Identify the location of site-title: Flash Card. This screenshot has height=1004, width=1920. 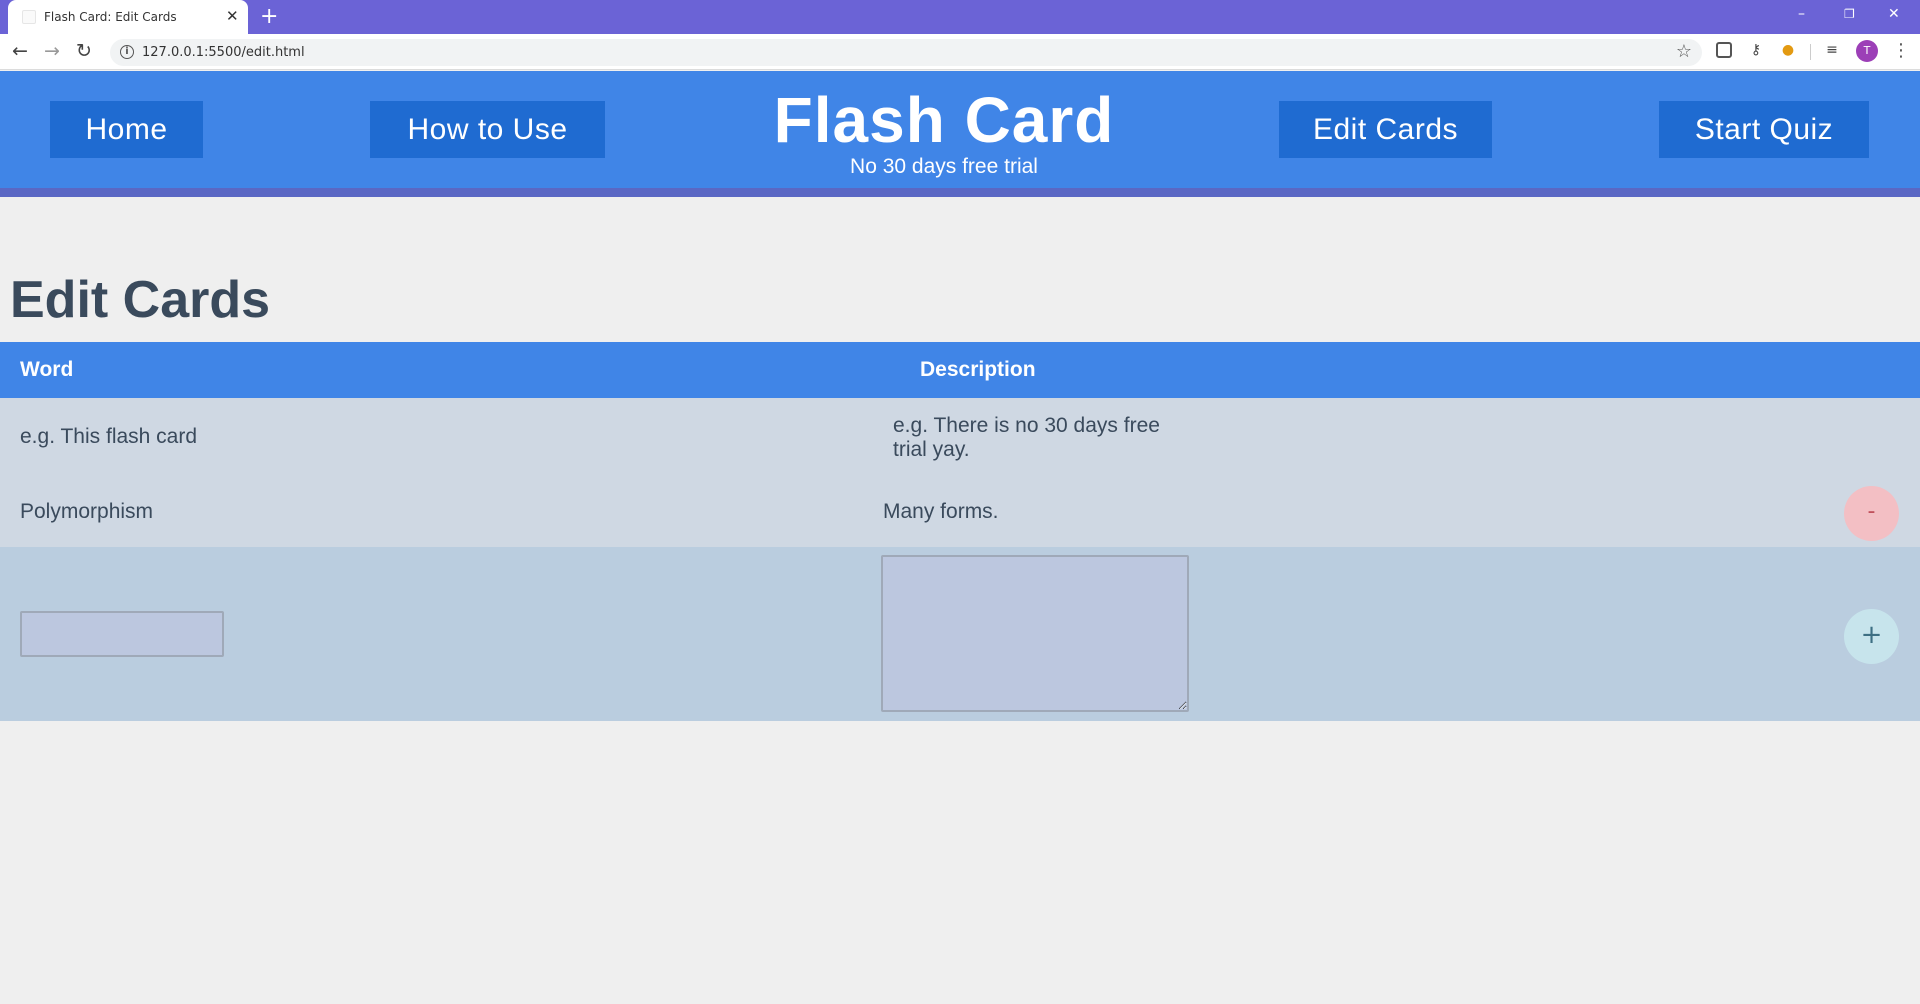
(944, 120).